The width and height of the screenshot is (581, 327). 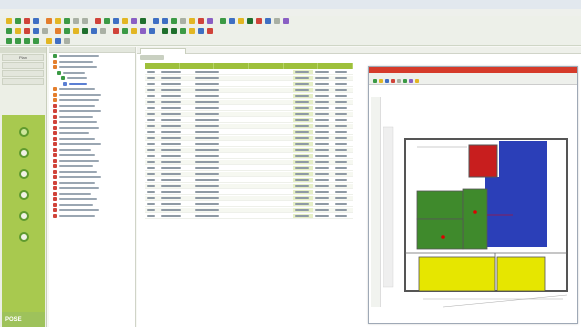 What do you see at coordinates (92, 83) in the screenshot?
I see `tree-item-selected` at bounding box center [92, 83].